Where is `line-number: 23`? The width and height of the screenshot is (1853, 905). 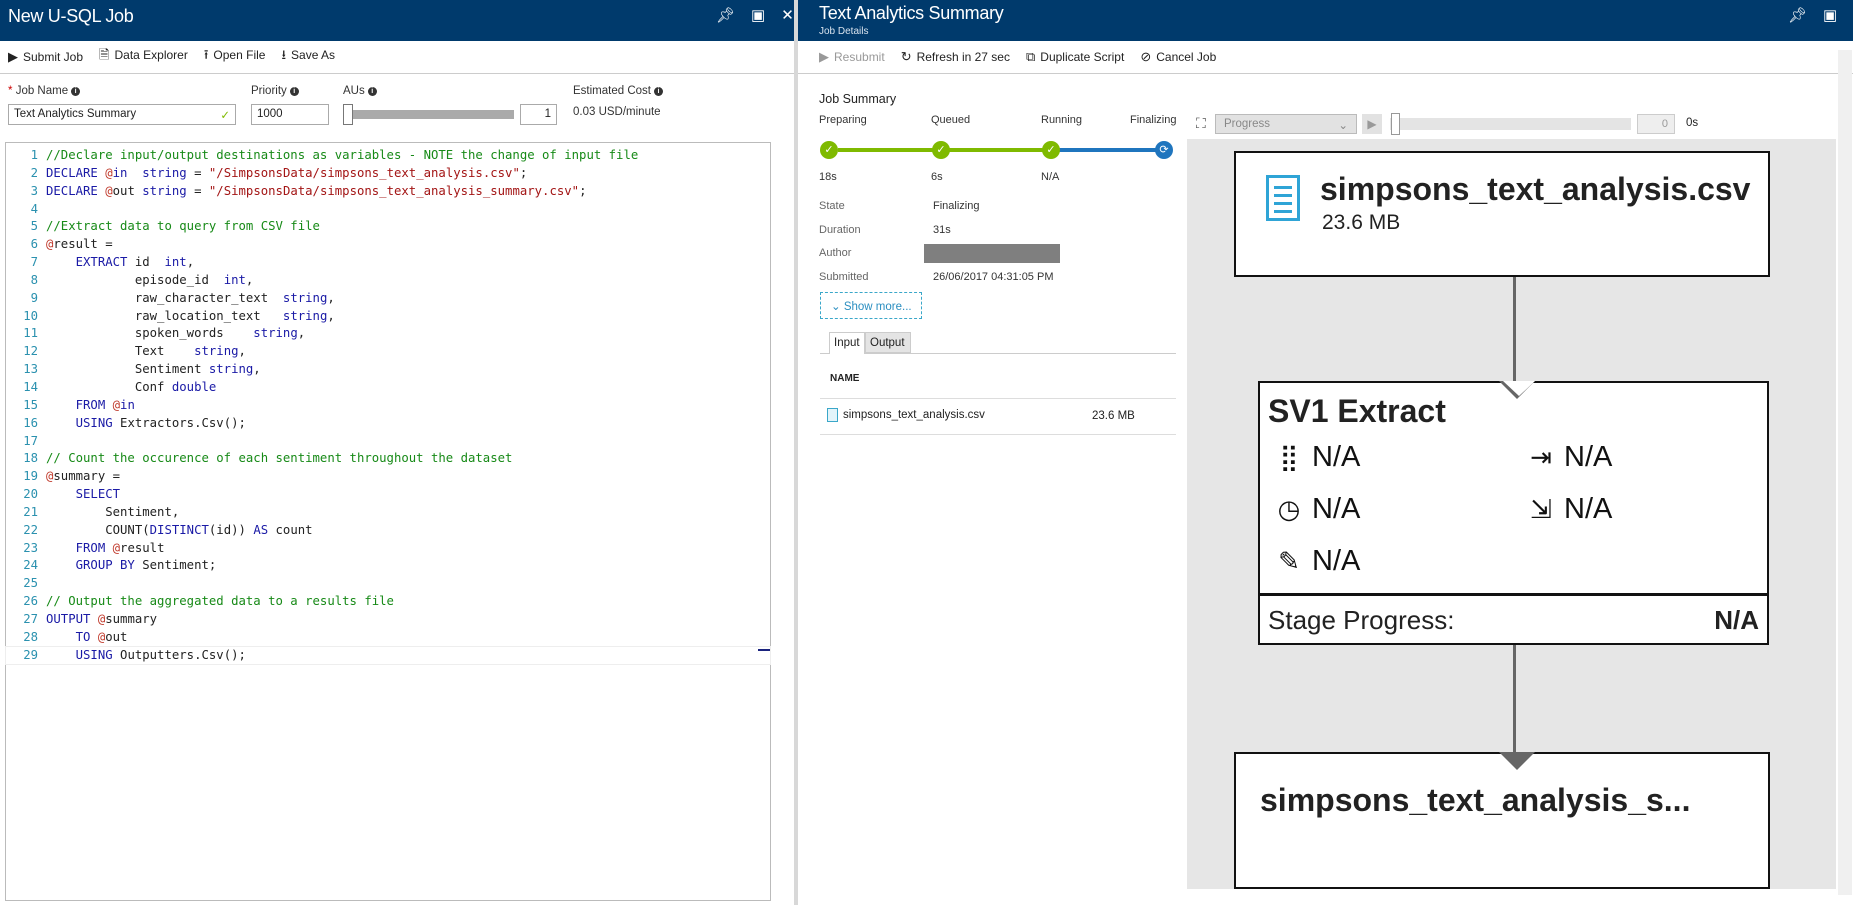
line-number: 23 is located at coordinates (30, 547).